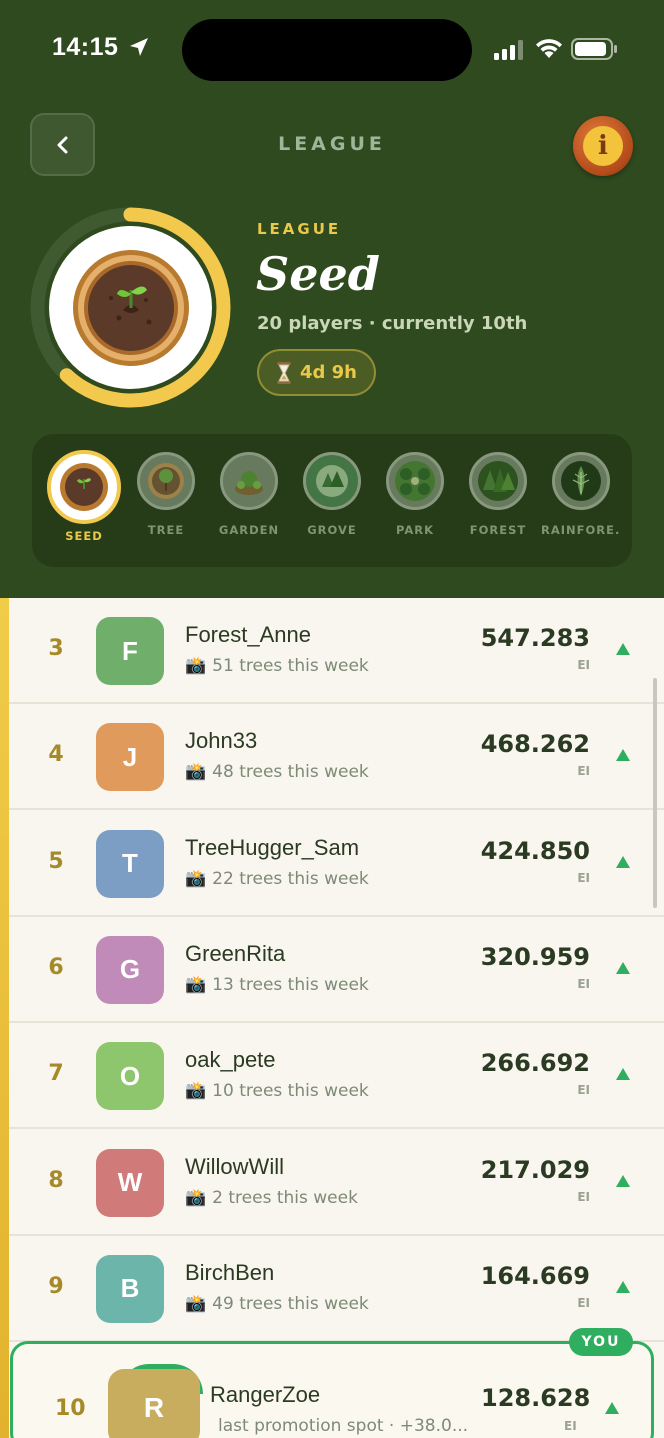 Image resolution: width=664 pixels, height=1438 pixels. I want to click on avatar: G, so click(130, 969).